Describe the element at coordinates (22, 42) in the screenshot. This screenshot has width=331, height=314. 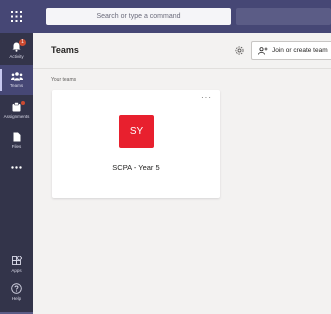
I see `notification-badge: 1` at that location.